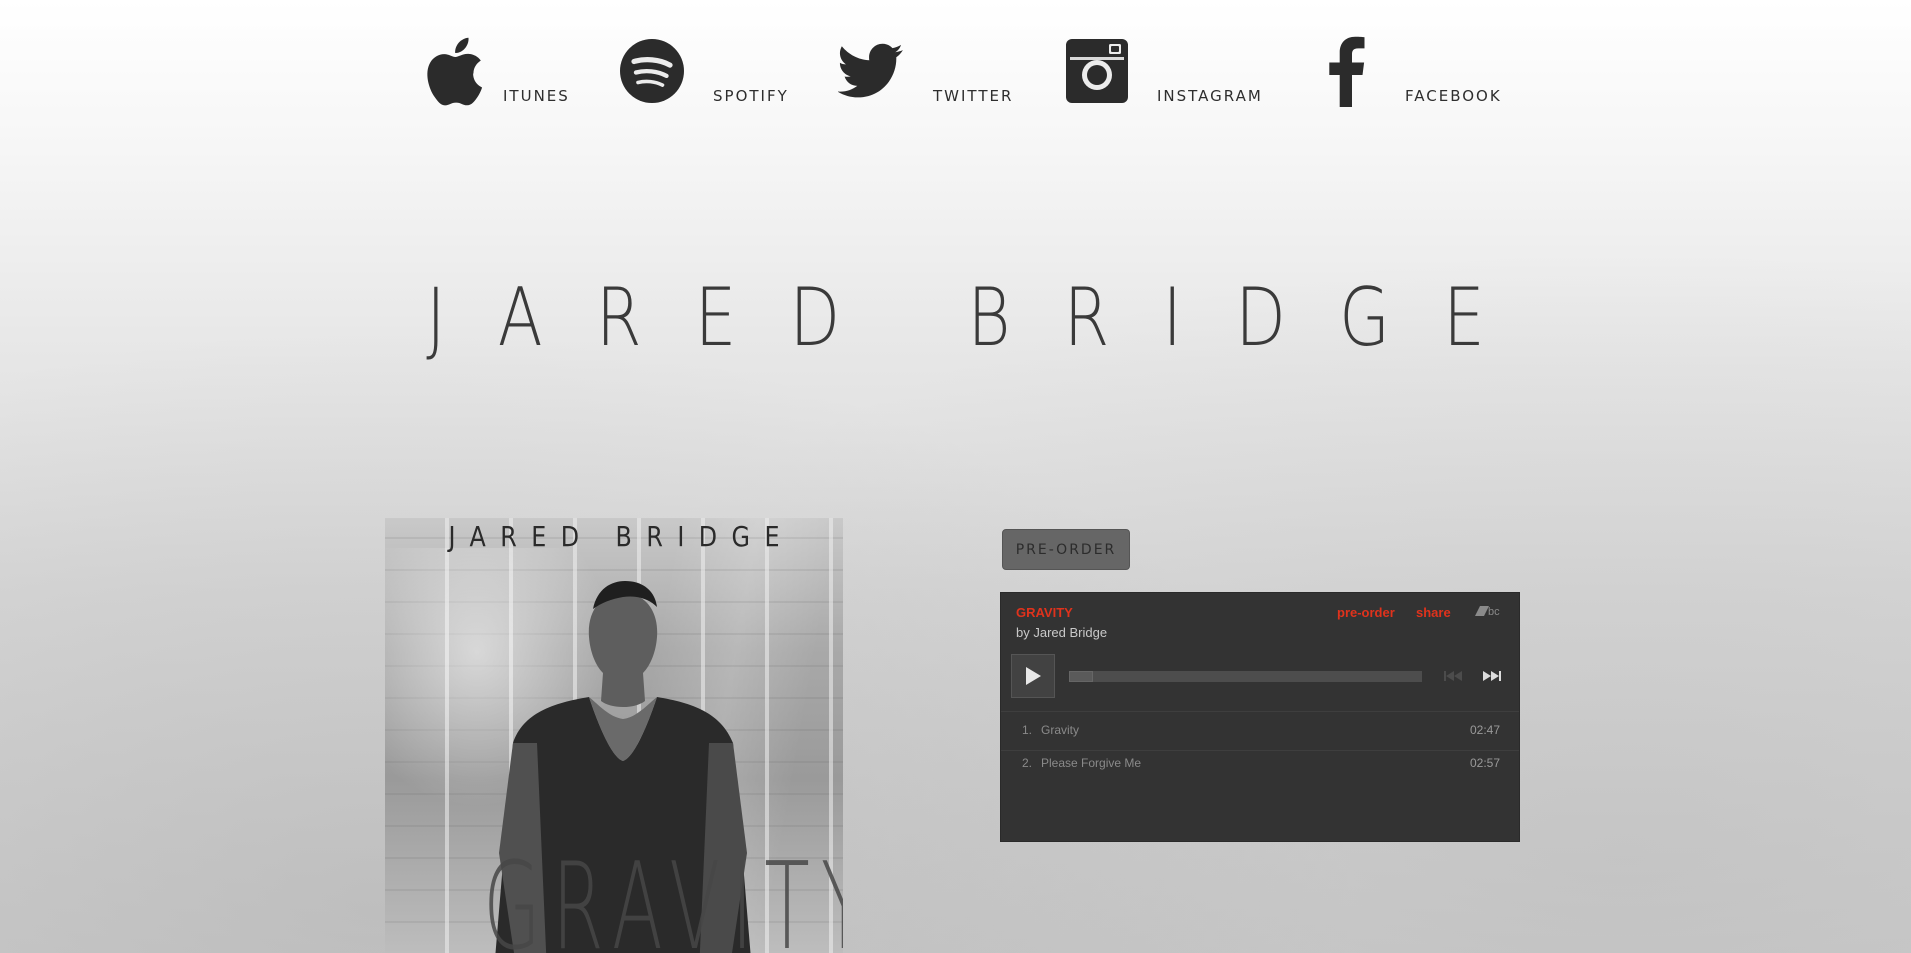  I want to click on artist-title: JARED BRIDGE, so click(982, 317).